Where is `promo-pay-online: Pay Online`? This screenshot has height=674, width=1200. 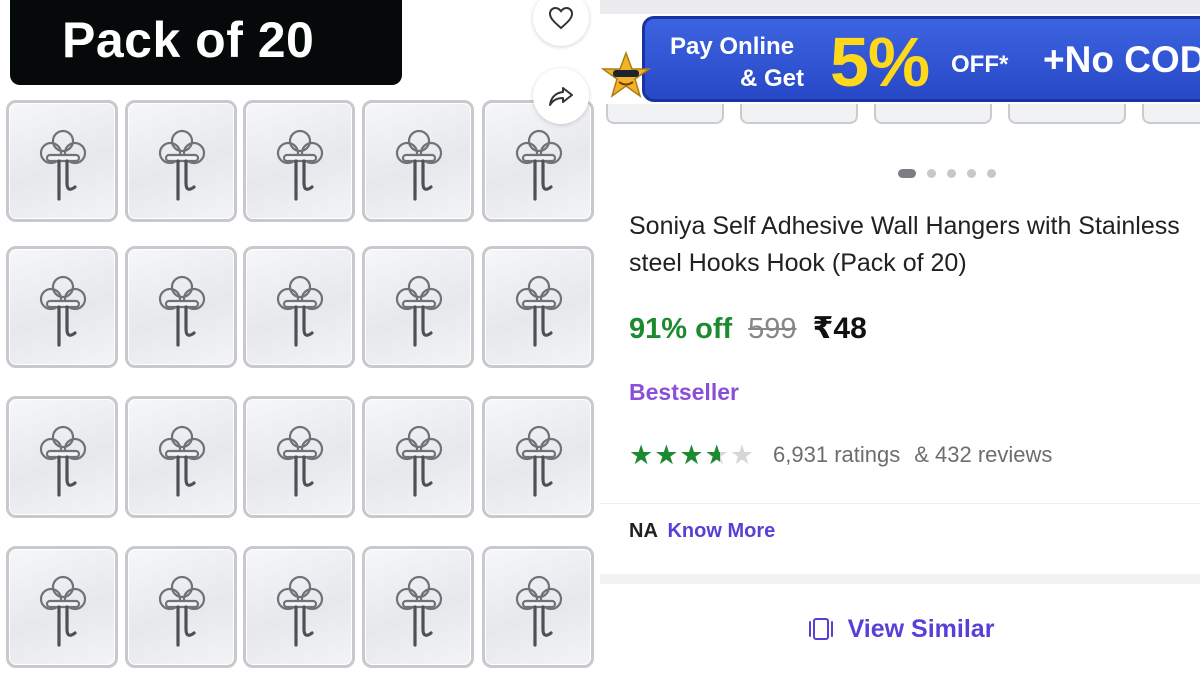 promo-pay-online: Pay Online is located at coordinates (732, 46).